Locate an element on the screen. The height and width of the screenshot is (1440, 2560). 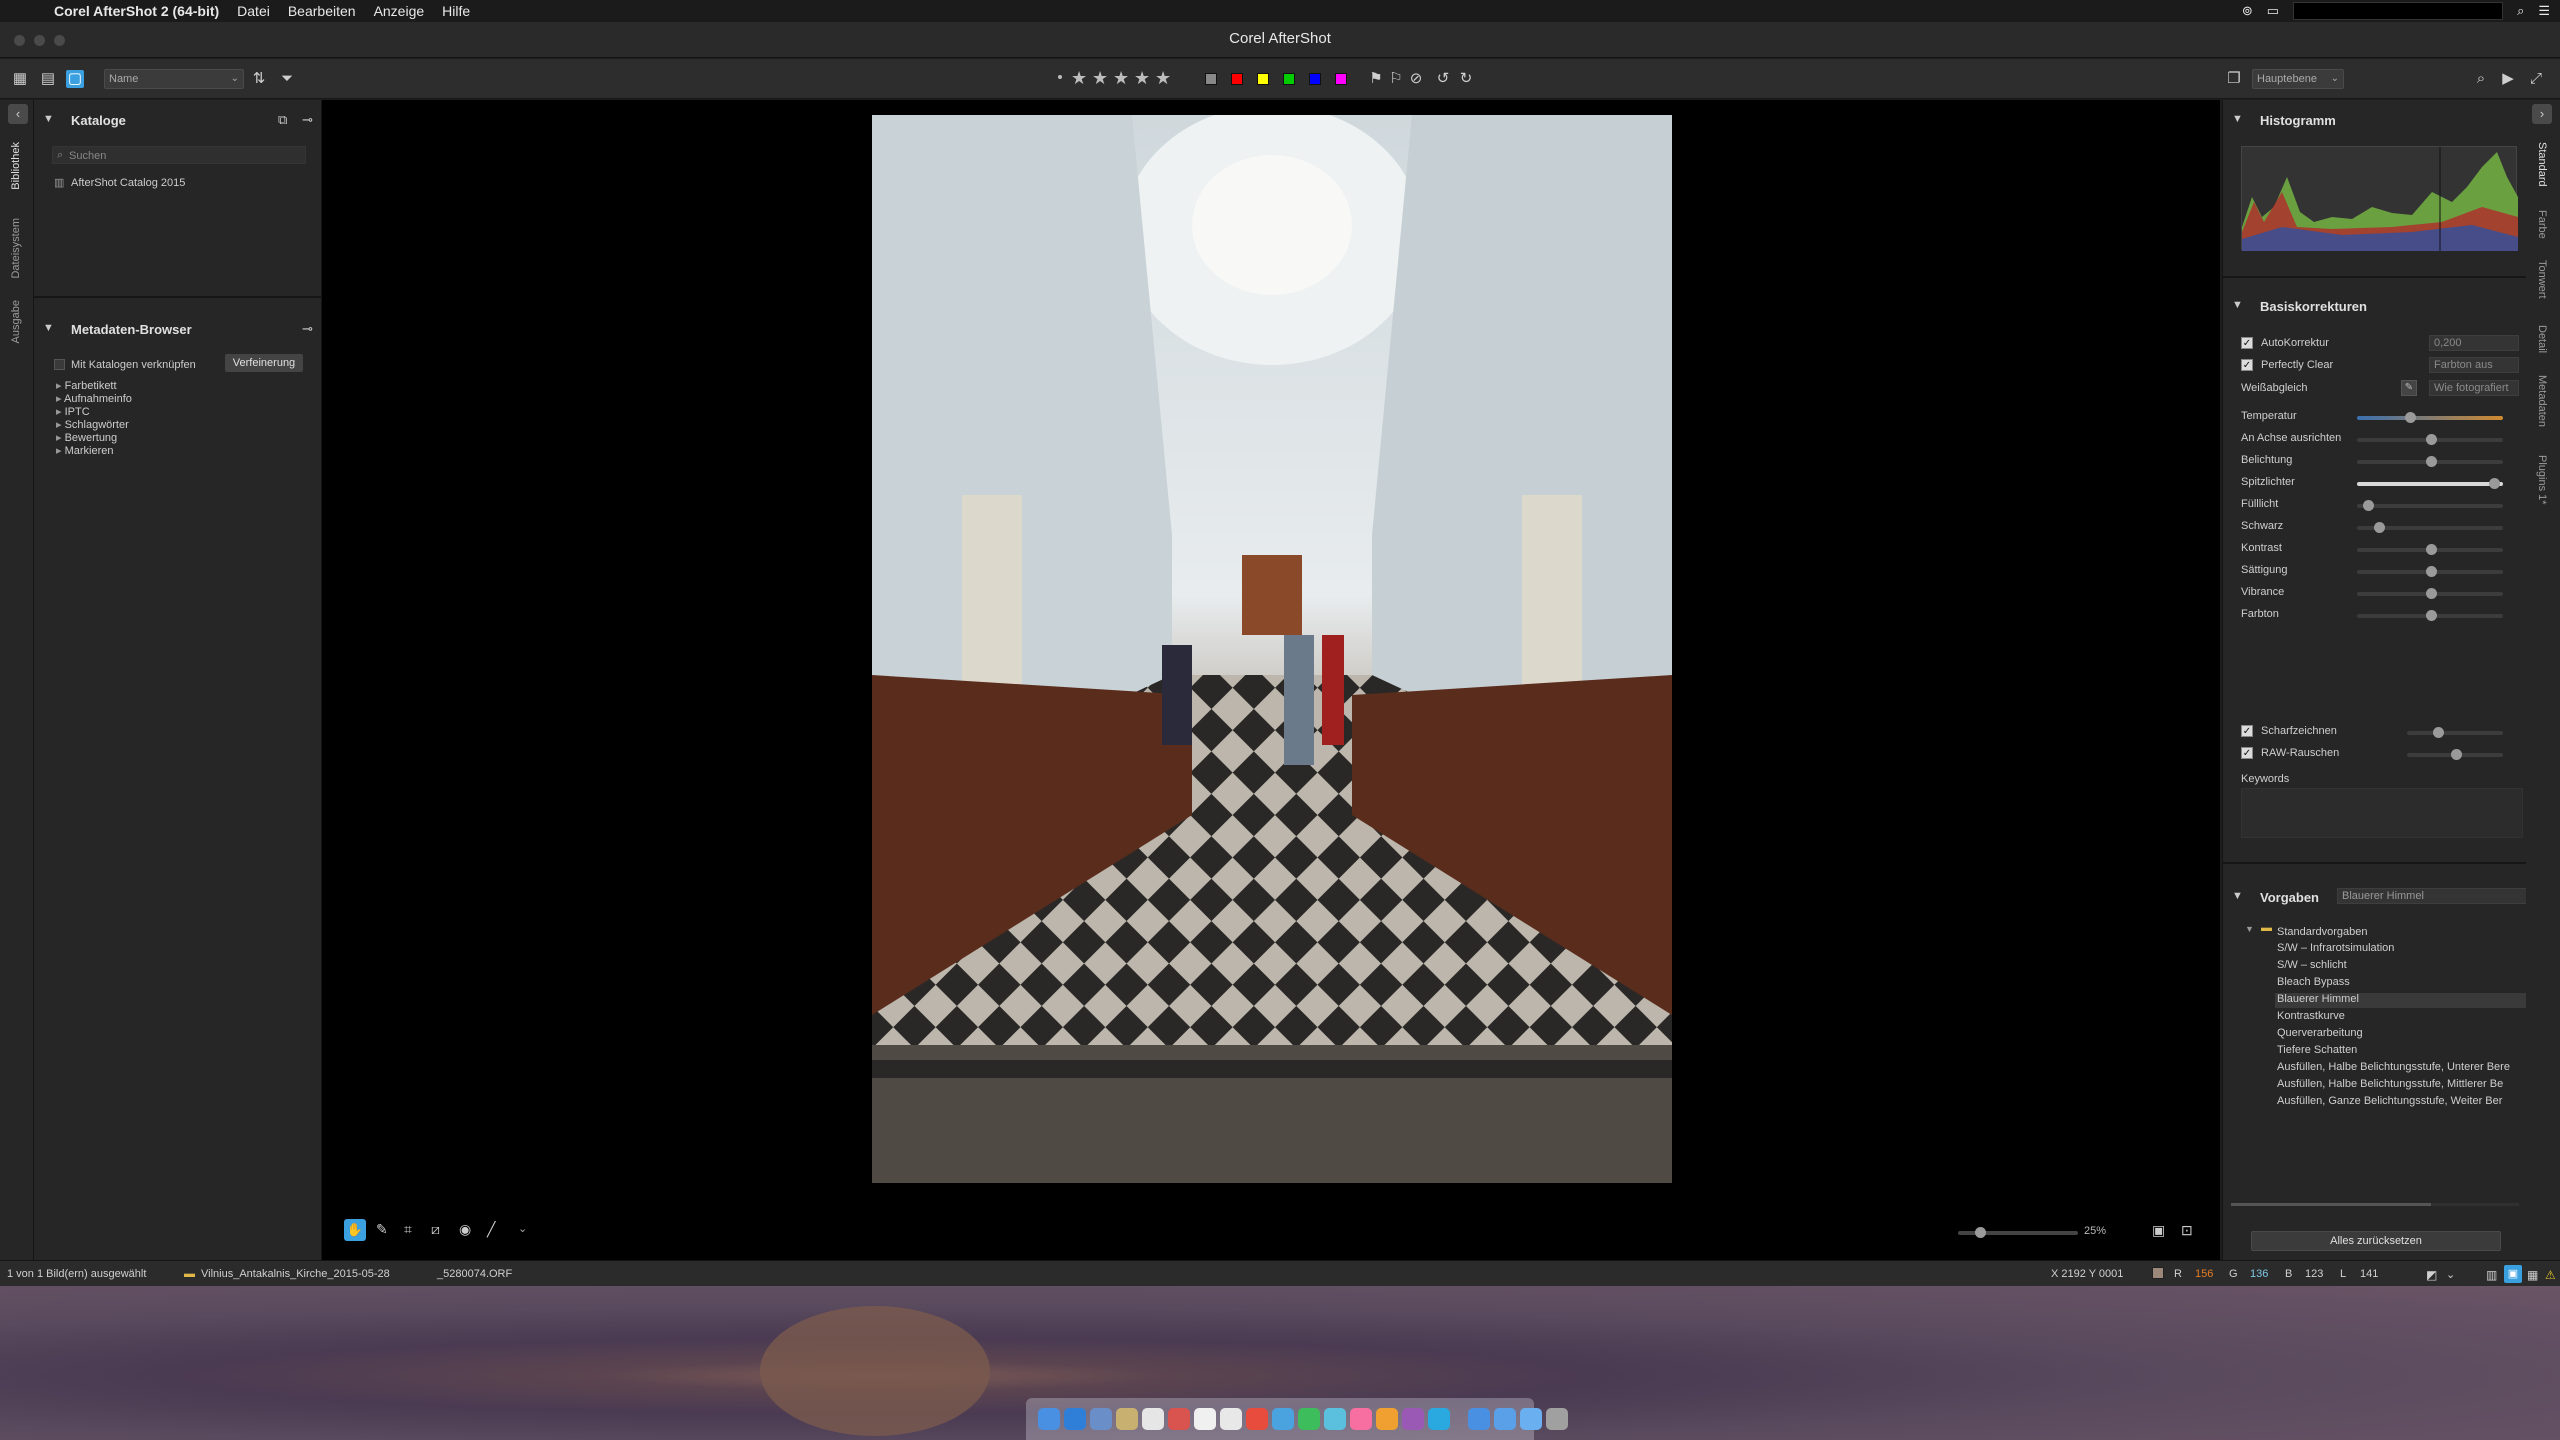
link-catalogs-checkbox is located at coordinates (59, 364).